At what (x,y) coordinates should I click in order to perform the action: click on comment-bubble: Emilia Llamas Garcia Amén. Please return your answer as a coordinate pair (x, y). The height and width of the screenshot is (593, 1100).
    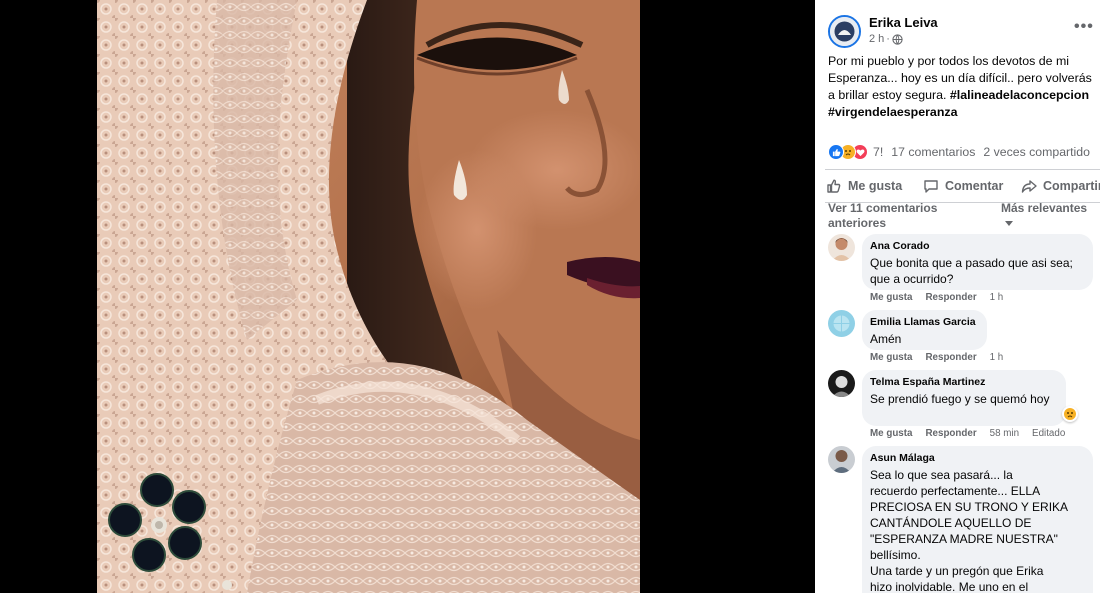
    Looking at the image, I should click on (924, 330).